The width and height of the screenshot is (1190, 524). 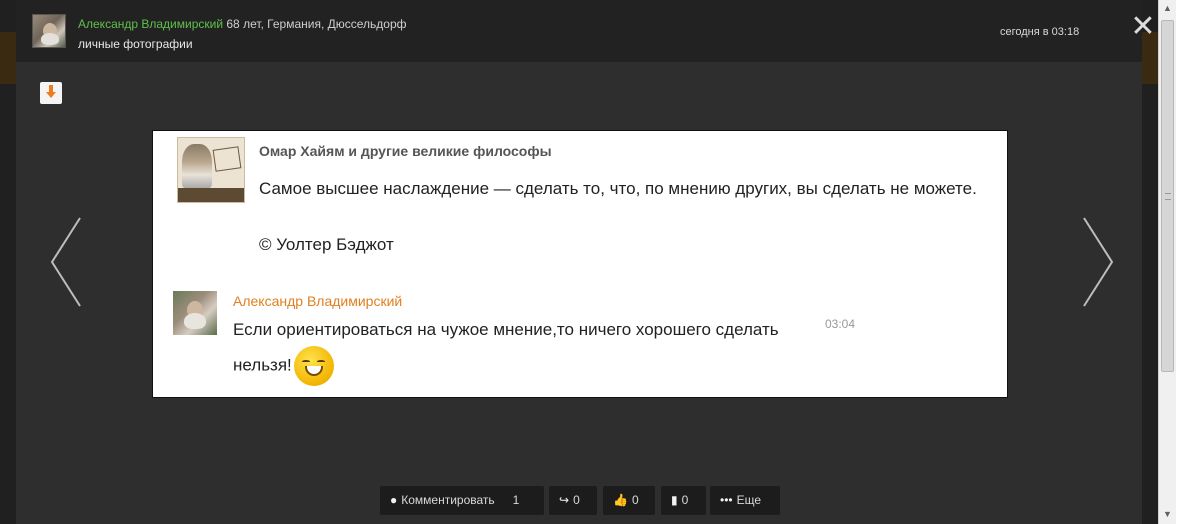 I want to click on like-count: 0, so click(x=635, y=500).